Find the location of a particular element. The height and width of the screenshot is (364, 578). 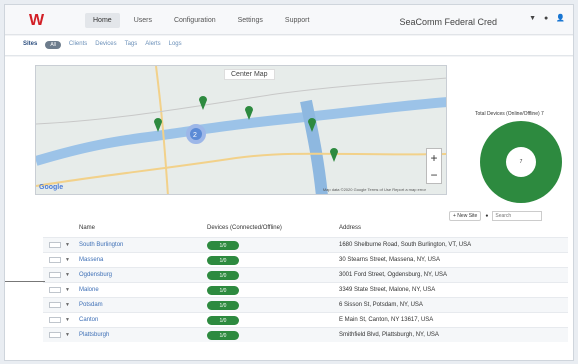

site-address: 30 Stearns Street, Massena, NY, USA is located at coordinates (389, 260).